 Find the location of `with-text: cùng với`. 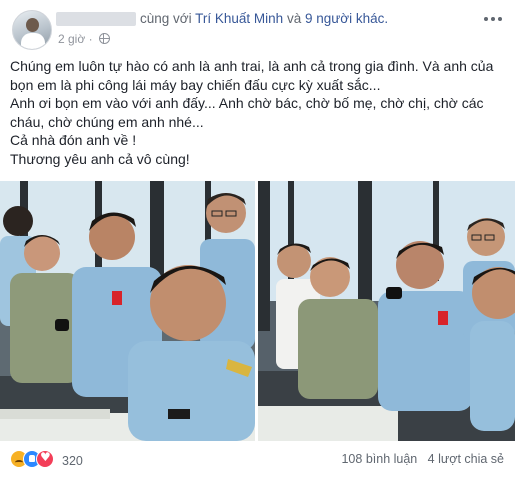

with-text: cùng với is located at coordinates (166, 18).